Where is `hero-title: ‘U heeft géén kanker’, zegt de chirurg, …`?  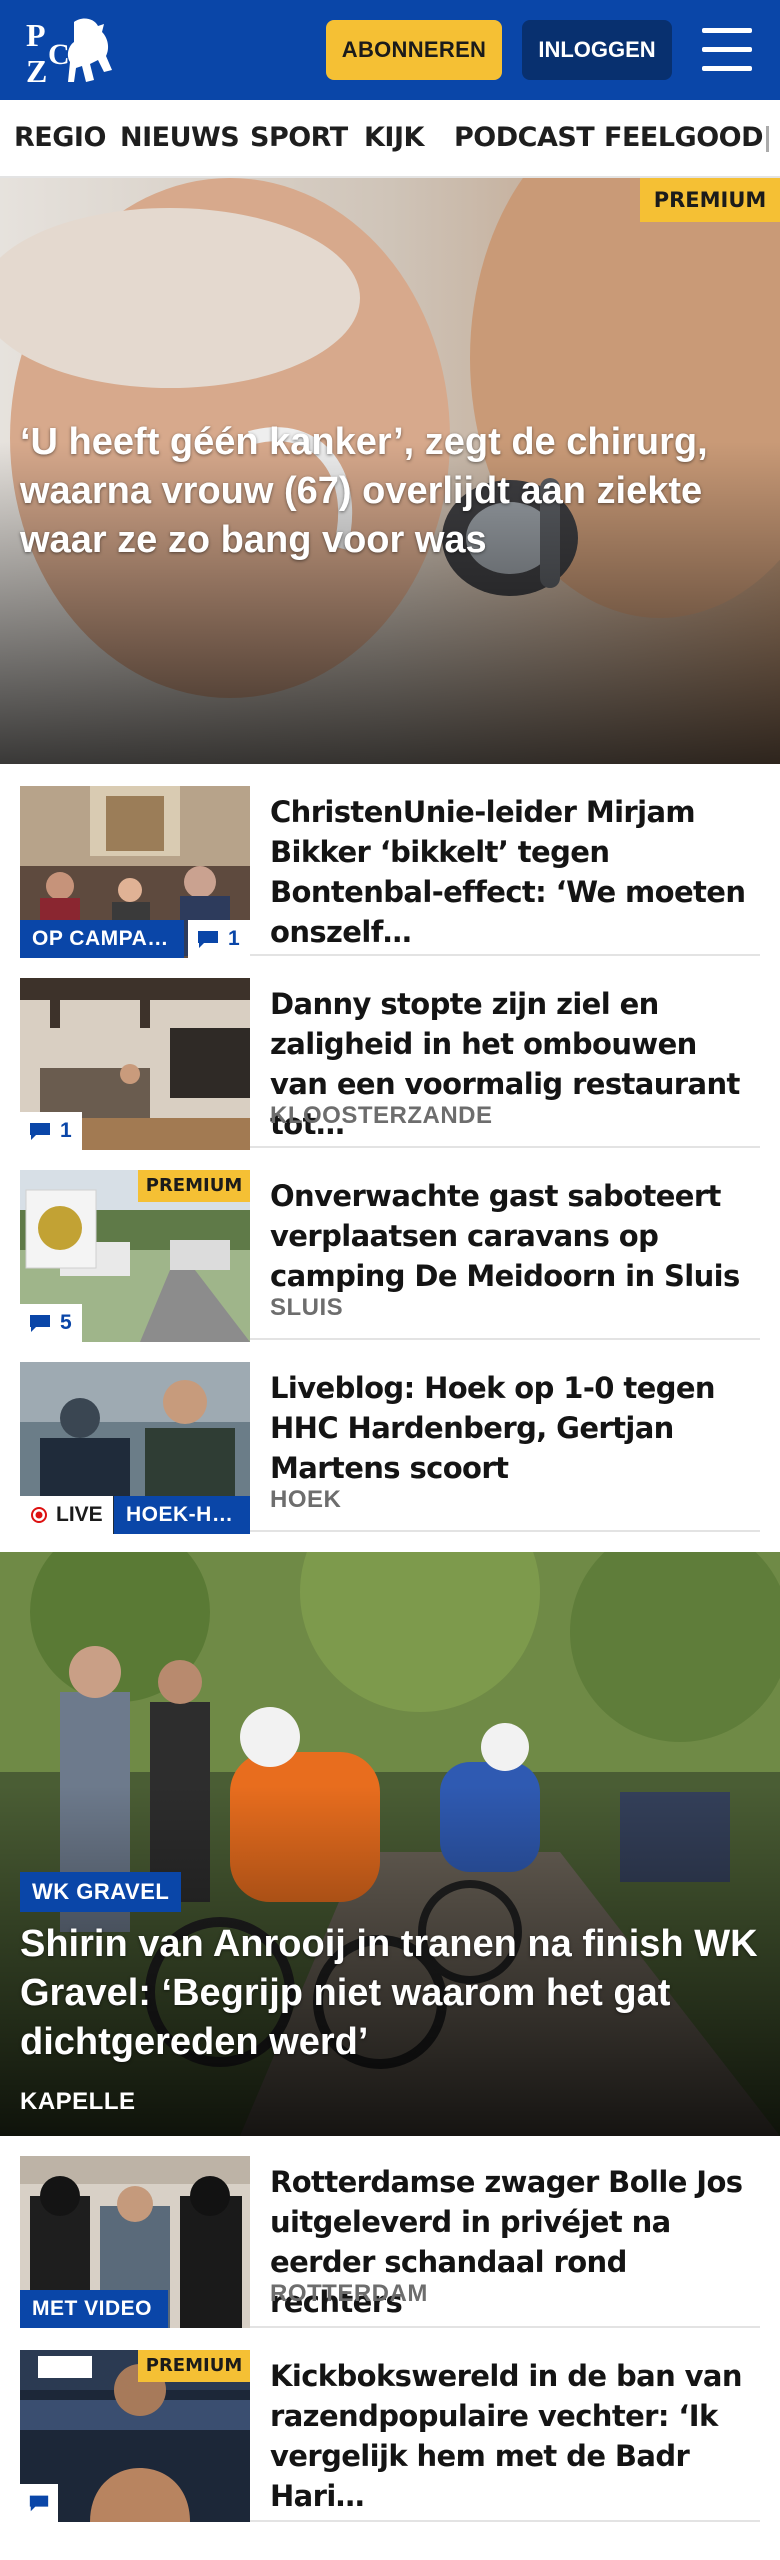 hero-title: ‘U heeft géén kanker’, zegt de chirurg, … is located at coordinates (392, 491).